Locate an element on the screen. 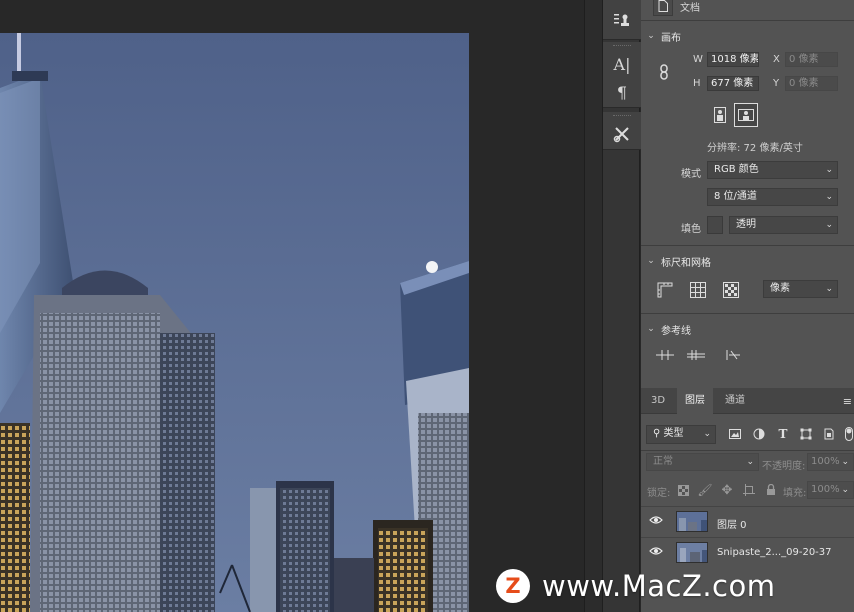 The height and width of the screenshot is (612, 854). link-dimensions-icon is located at coordinates (664, 72).